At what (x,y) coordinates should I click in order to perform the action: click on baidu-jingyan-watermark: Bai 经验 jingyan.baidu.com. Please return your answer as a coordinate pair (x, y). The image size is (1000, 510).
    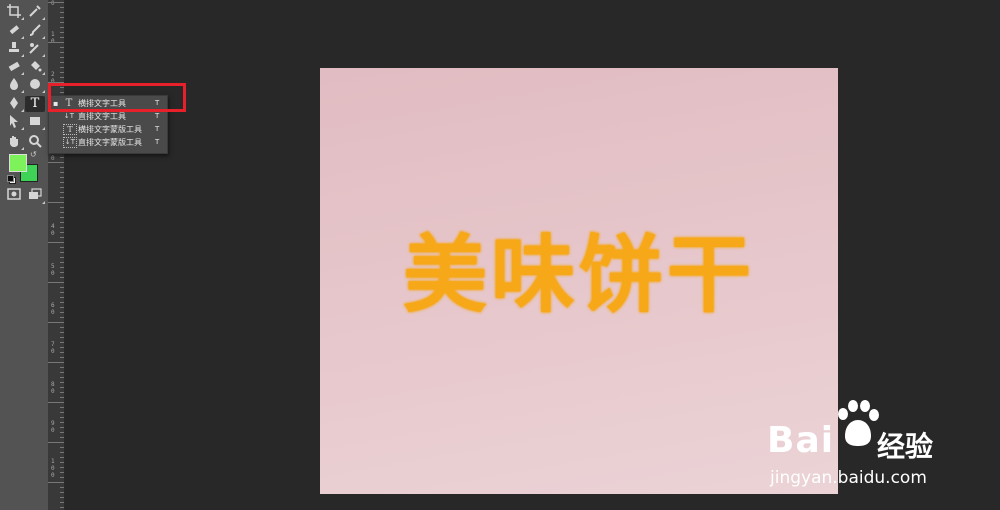
    Looking at the image, I should click on (865, 447).